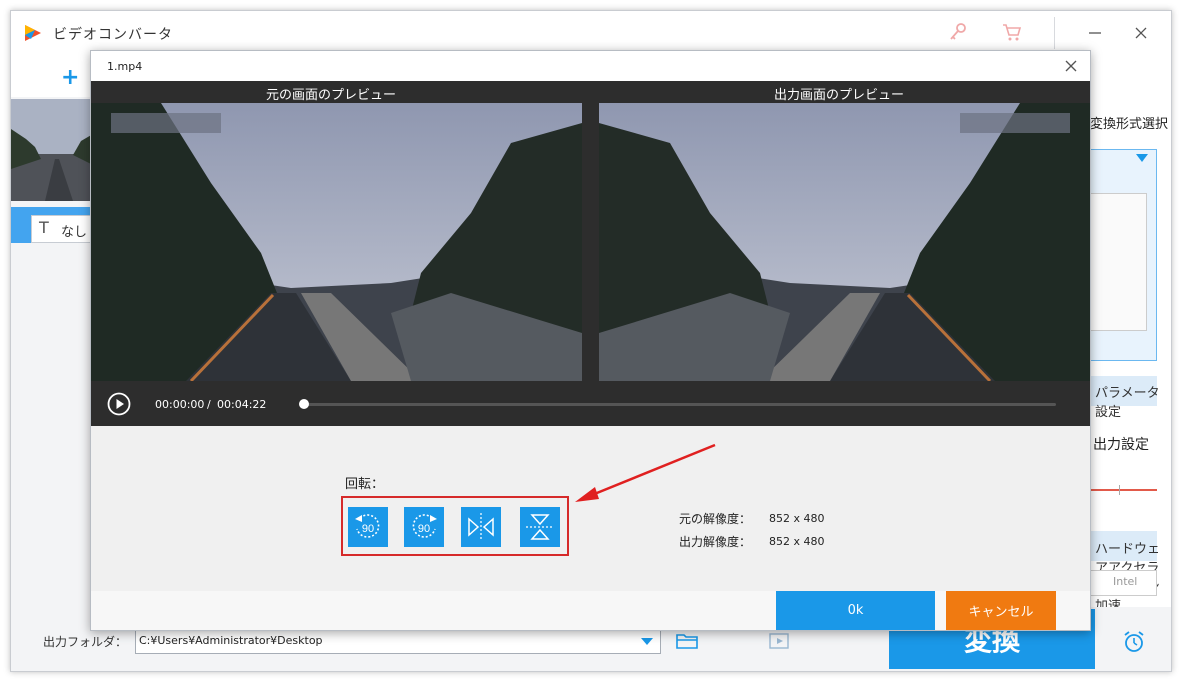  Describe the element at coordinates (797, 541) in the screenshot. I see `output-resolution-value: 852 x 480` at that location.